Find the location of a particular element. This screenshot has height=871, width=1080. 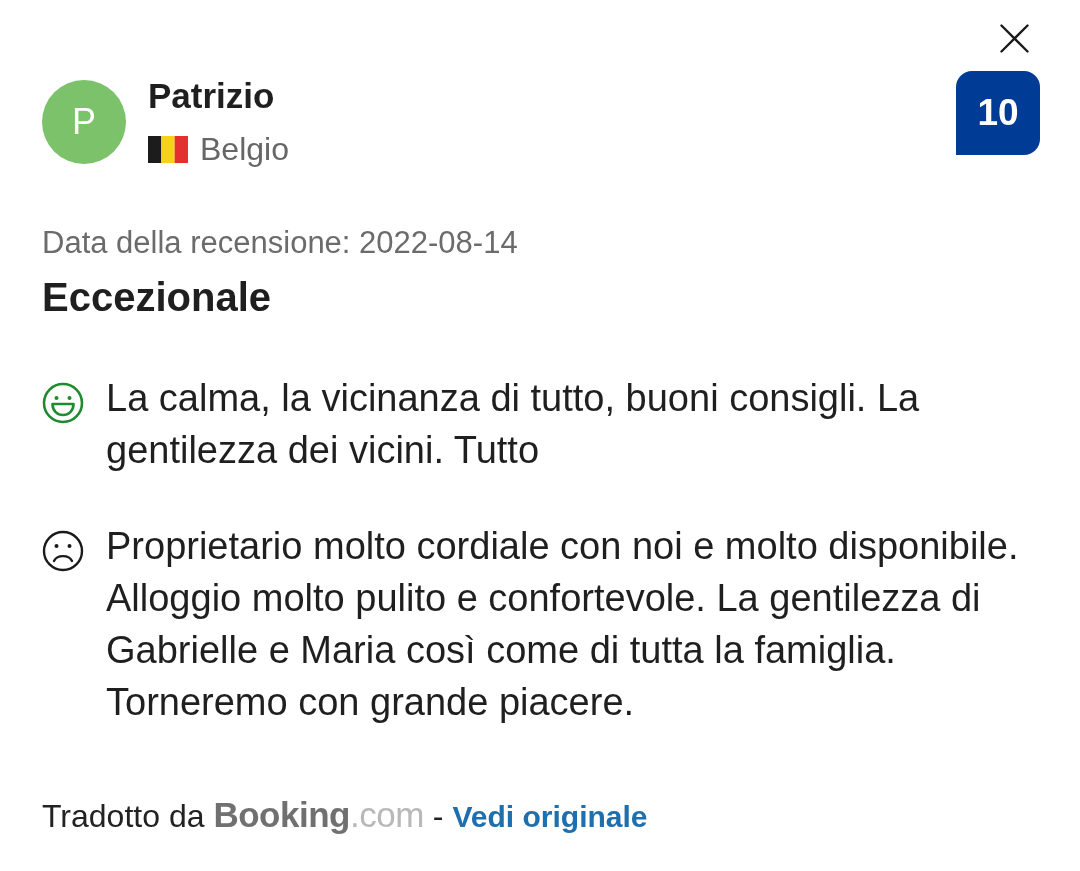

review-date: Data della recensione: 2022-08-14 is located at coordinates (280, 243).